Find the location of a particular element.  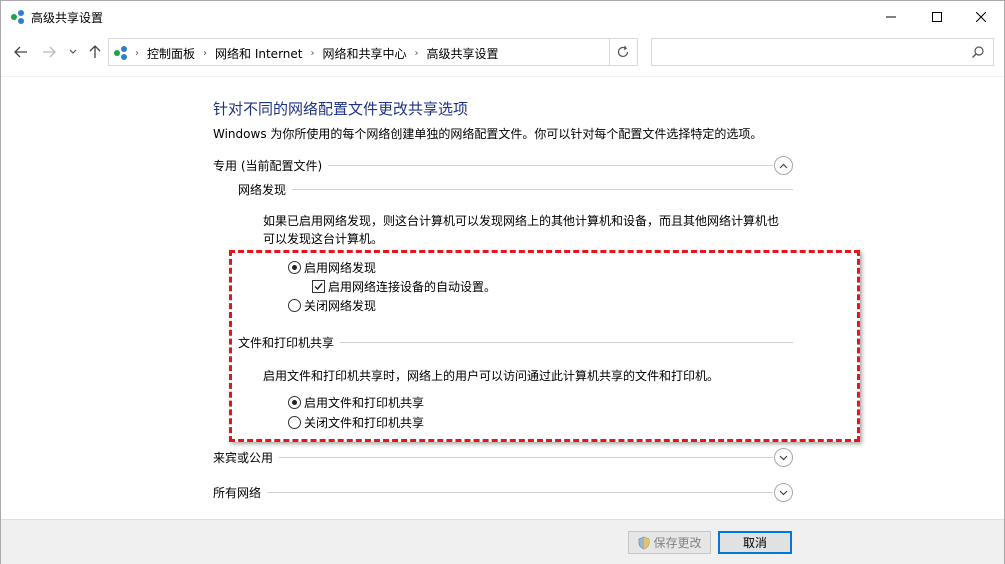

option-label: 启用文件和打印机共享 is located at coordinates (364, 402).